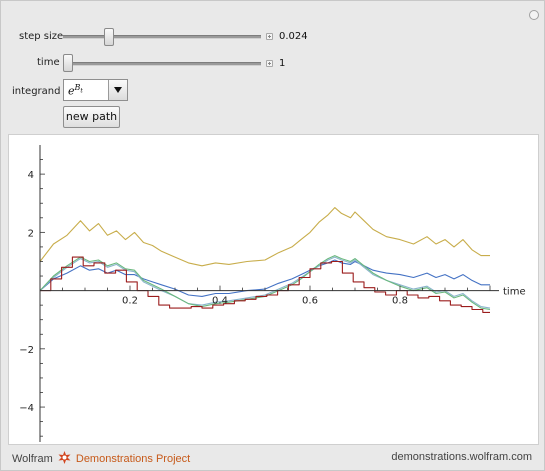 This screenshot has width=545, height=471. I want to click on new-path-button: new path, so click(91, 117).